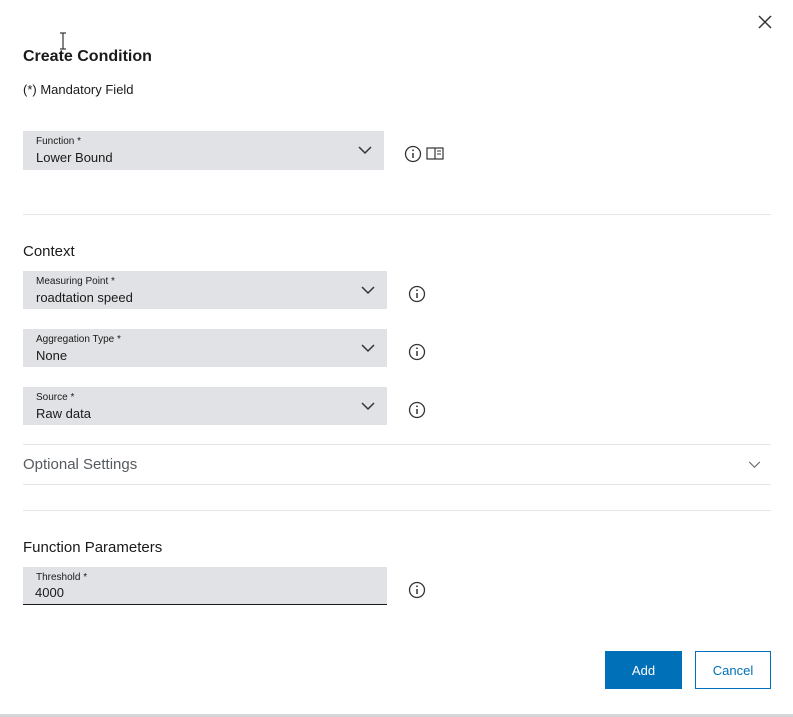 Image resolution: width=793 pixels, height=717 pixels. I want to click on optional-settings-toggle: Optional Settings, so click(397, 464).